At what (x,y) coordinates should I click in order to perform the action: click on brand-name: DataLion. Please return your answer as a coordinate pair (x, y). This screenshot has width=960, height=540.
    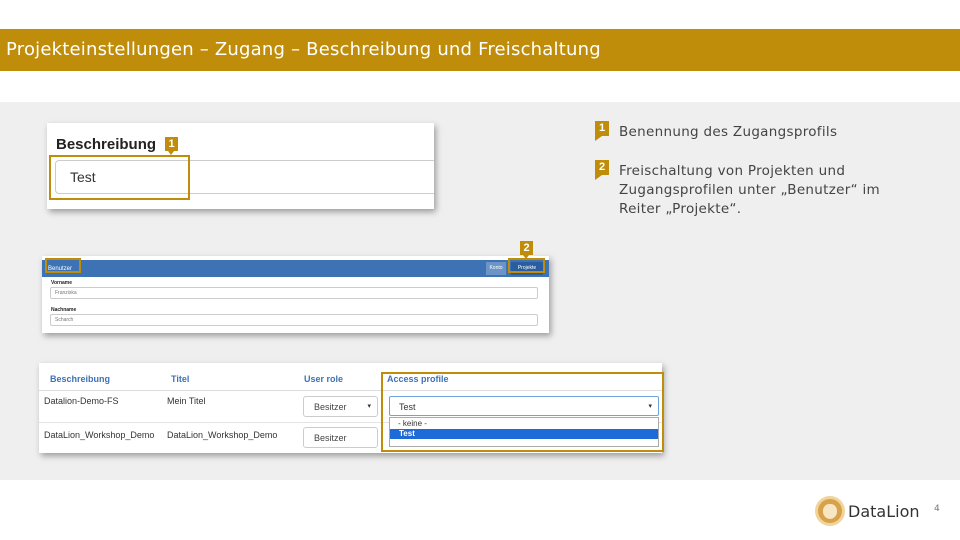
    Looking at the image, I should click on (884, 511).